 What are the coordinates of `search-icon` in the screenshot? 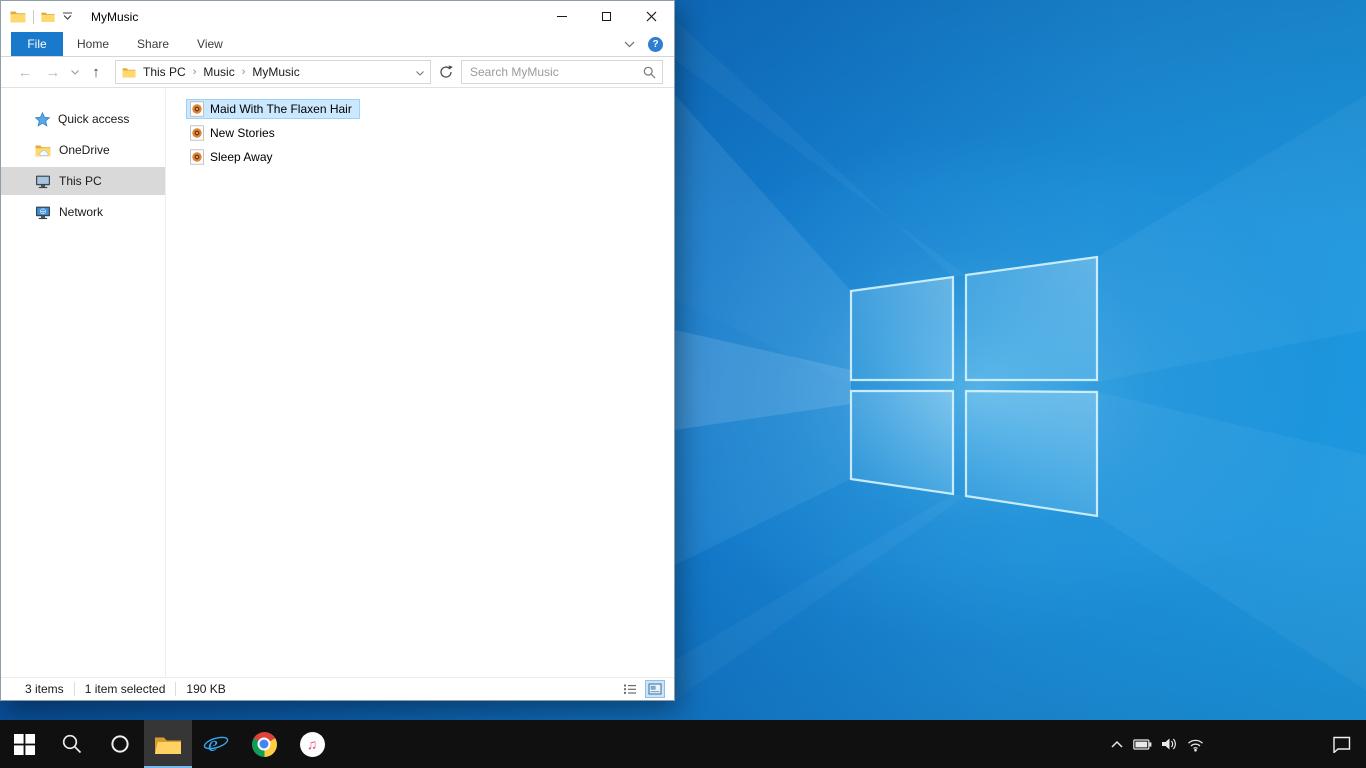 It's located at (649, 72).